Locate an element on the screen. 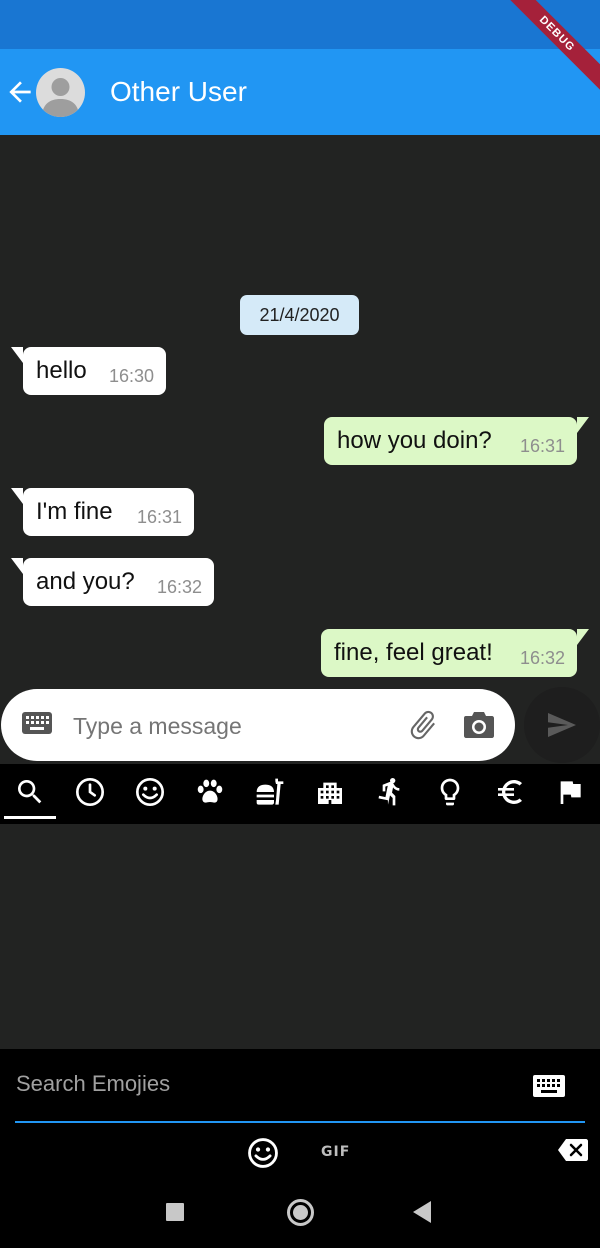  backspace-button is located at coordinates (573, 1150).